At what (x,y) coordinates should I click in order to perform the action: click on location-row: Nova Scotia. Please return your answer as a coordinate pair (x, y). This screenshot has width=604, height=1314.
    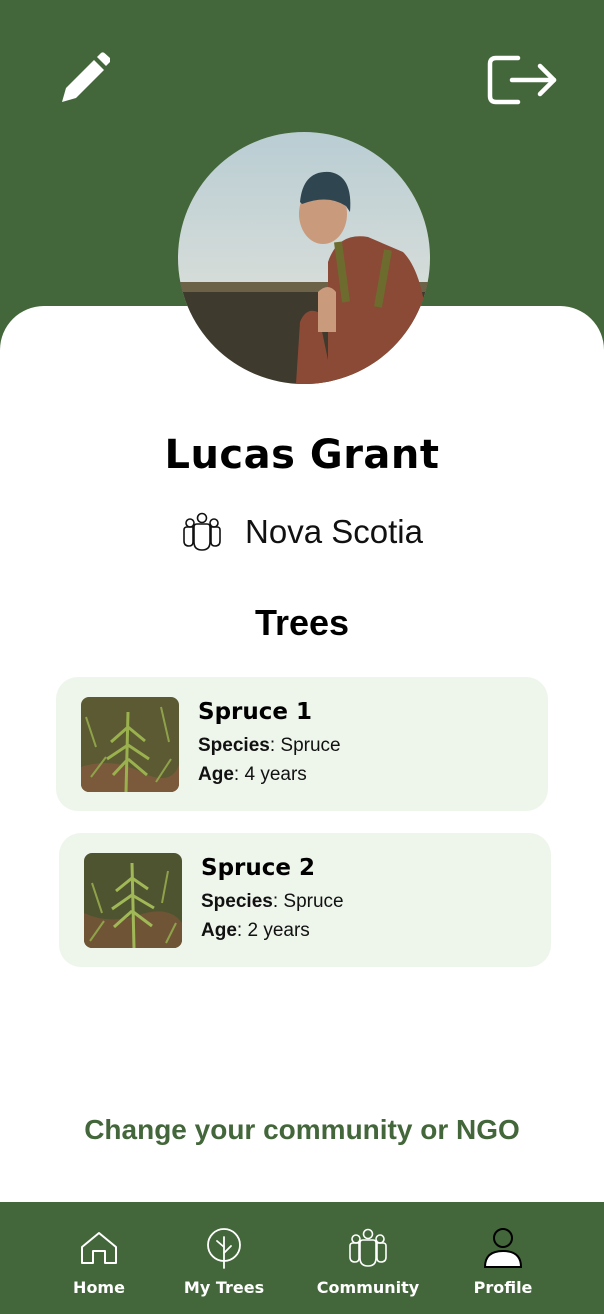
    Looking at the image, I should click on (302, 532).